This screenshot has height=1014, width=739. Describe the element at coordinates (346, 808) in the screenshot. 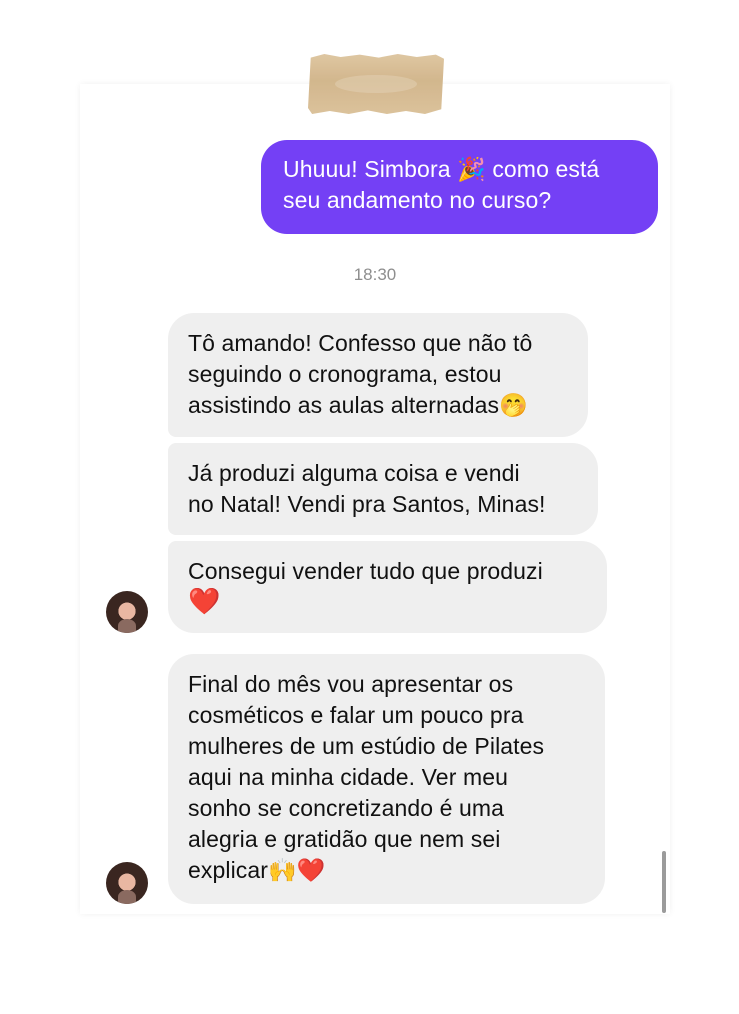

I see `message-line: sonho se concretizando é uma` at that location.